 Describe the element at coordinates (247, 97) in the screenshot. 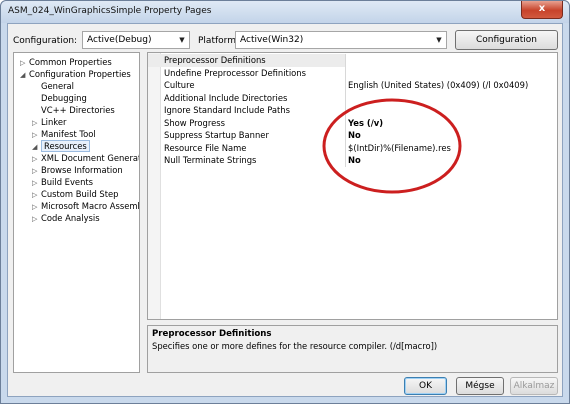

I see `property-name: Additional Include Directories` at that location.